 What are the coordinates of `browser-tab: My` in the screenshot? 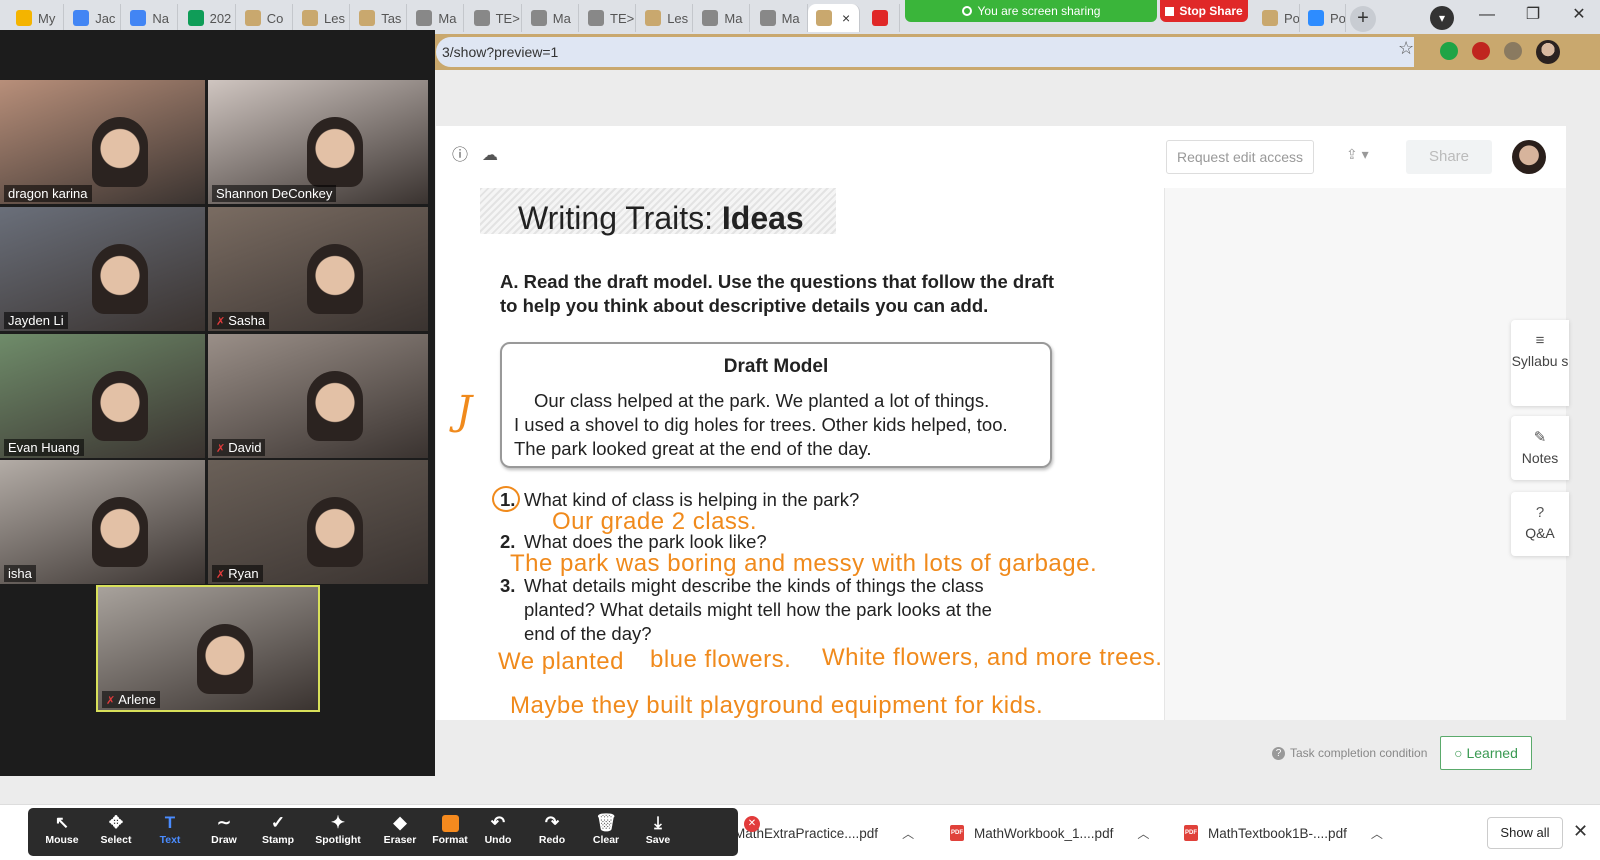 It's located at (36, 18).